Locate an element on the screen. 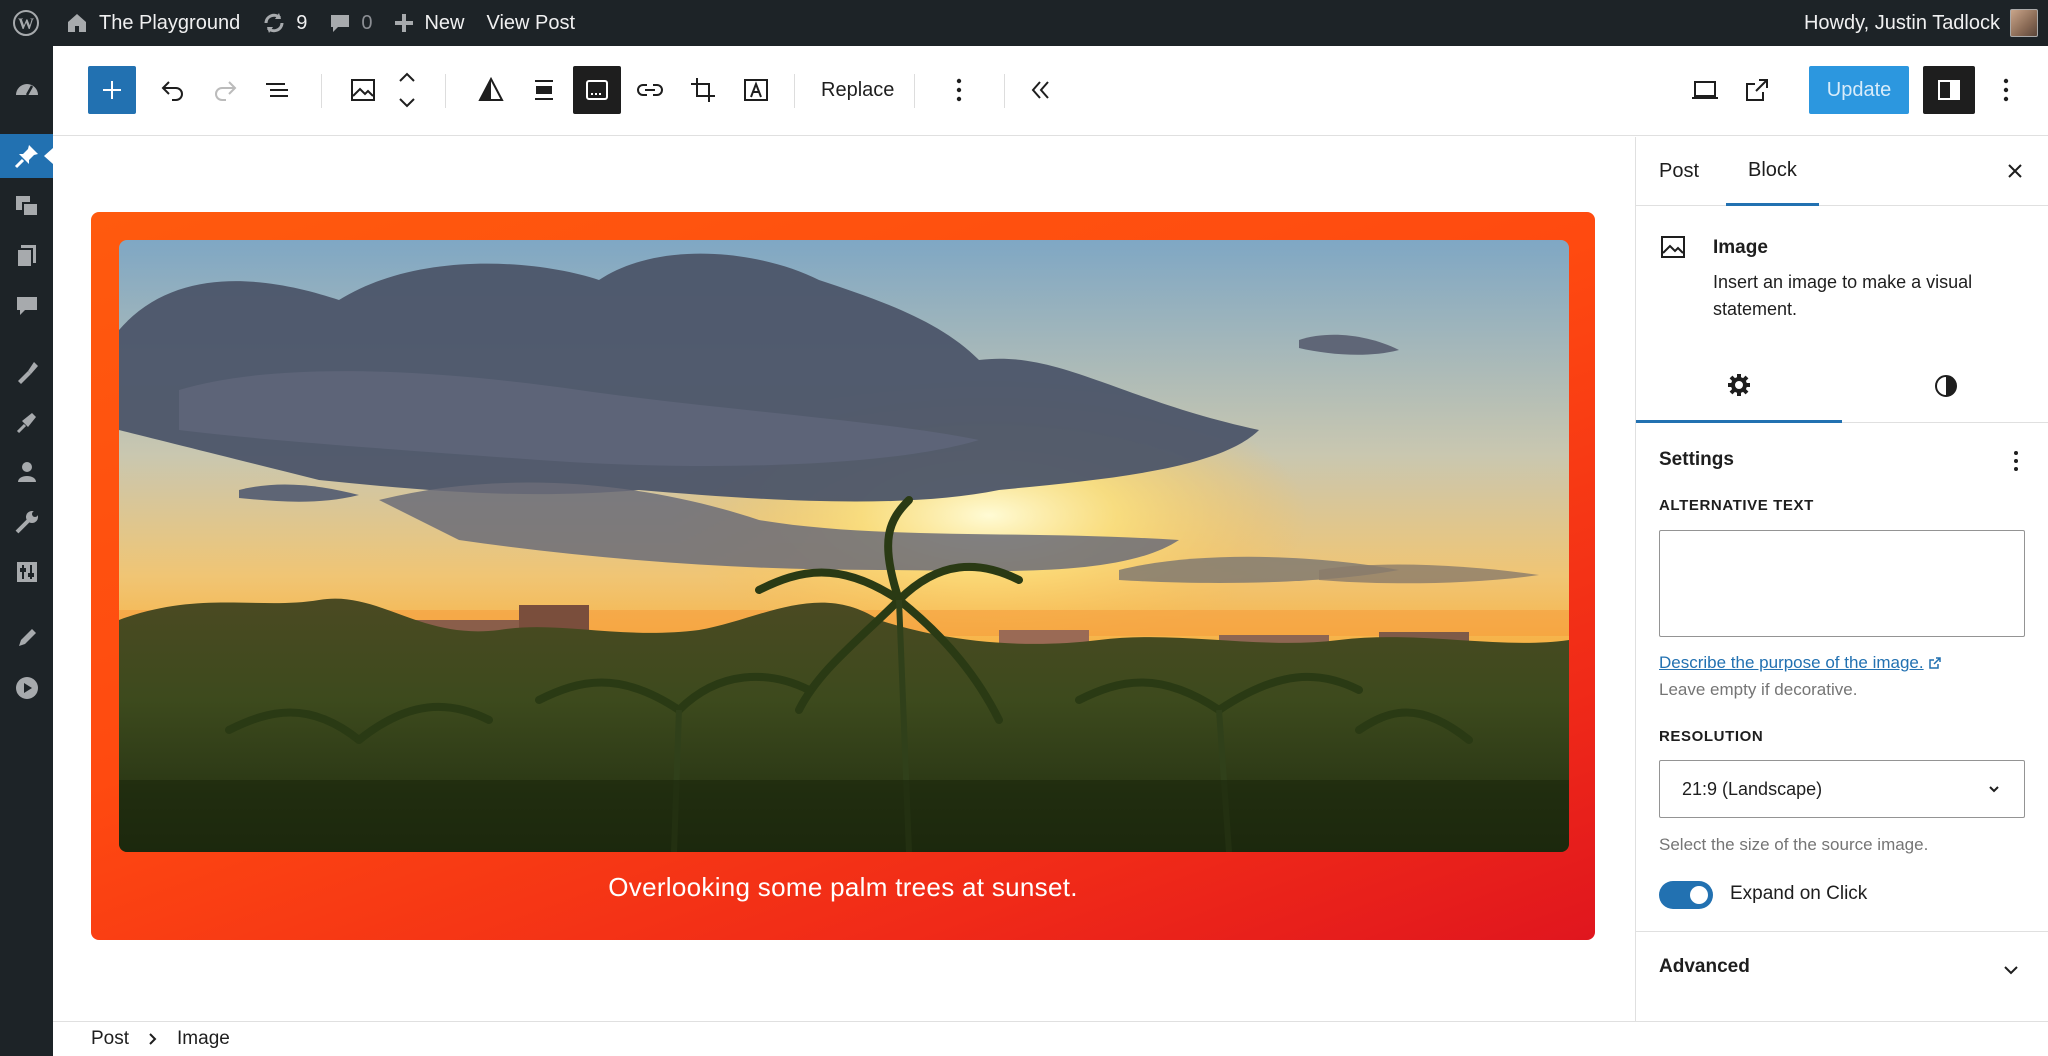 The width and height of the screenshot is (2048, 1056). resolution-help: Select the size of the source image. is located at coordinates (1794, 844).